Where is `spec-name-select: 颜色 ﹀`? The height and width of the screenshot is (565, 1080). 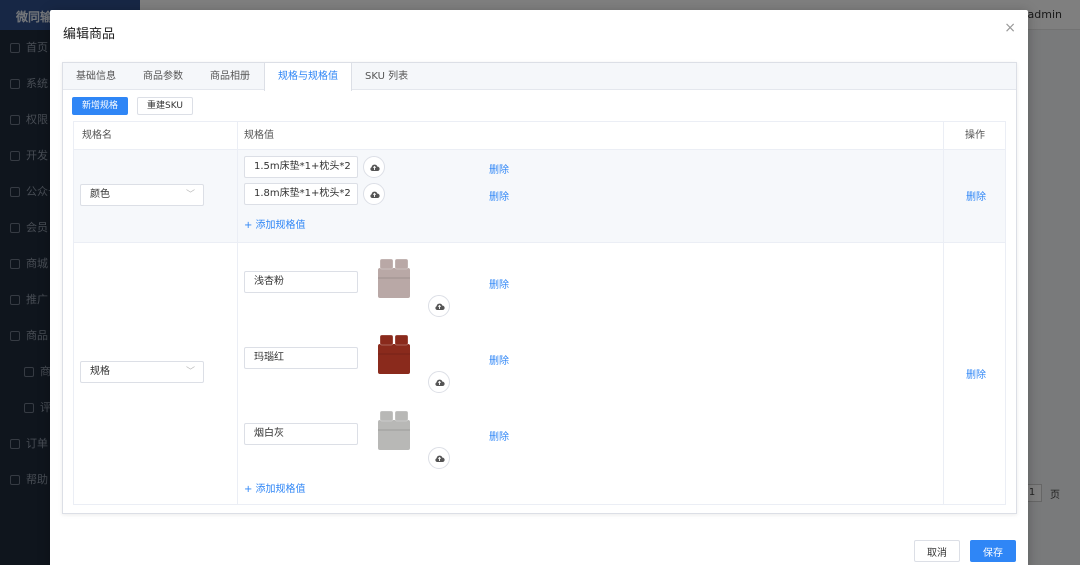 spec-name-select: 颜色 ﹀ is located at coordinates (142, 195).